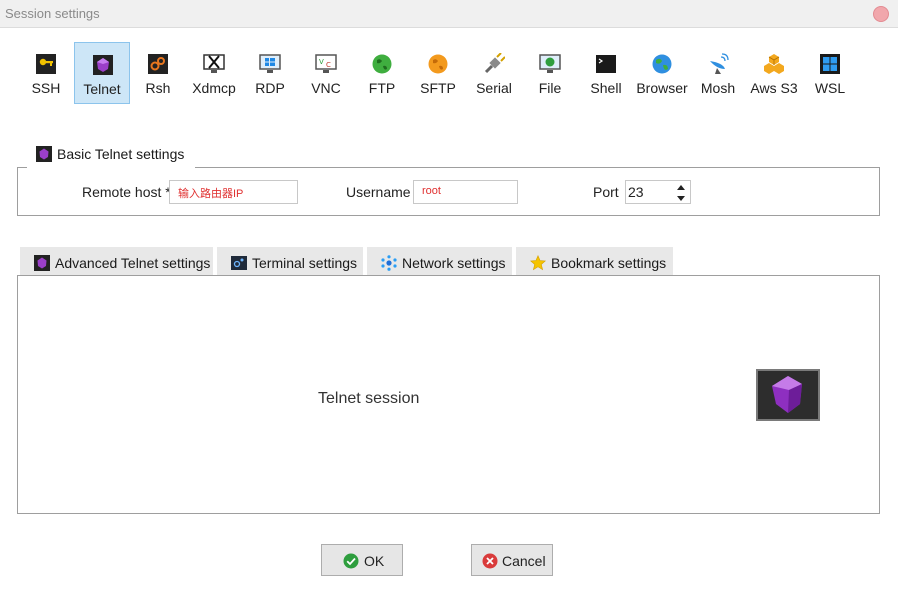  I want to click on remote-host-input: 输入路由器IP, so click(233, 192).